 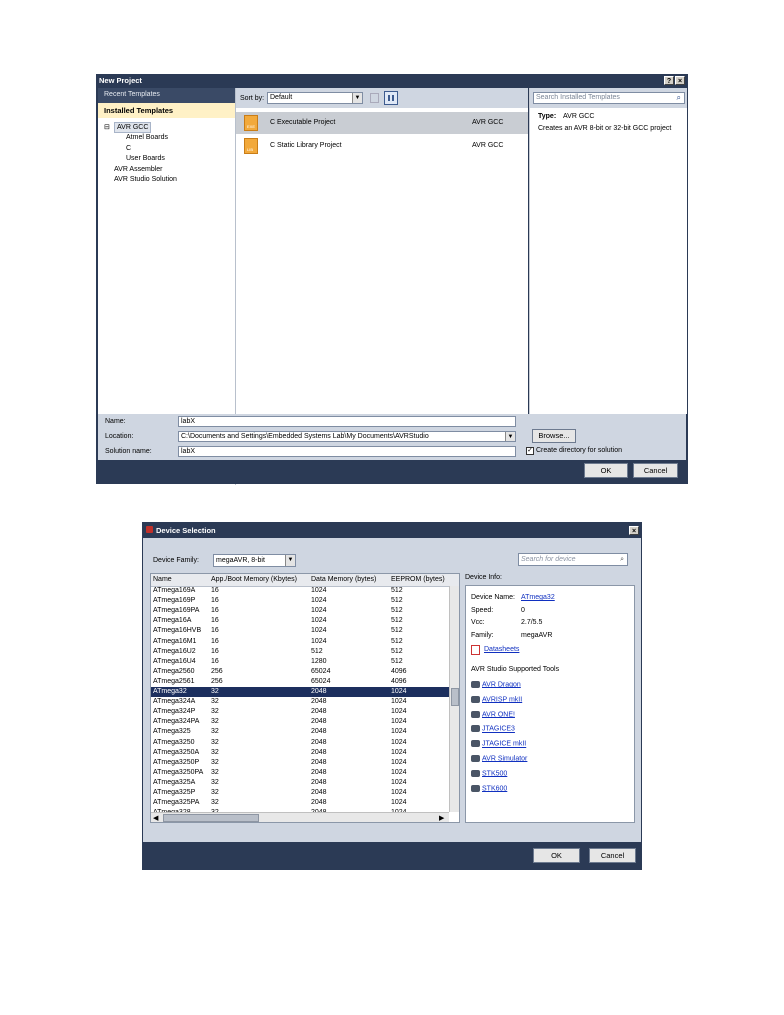 What do you see at coordinates (391, 98) in the screenshot?
I see `details-view-icon` at bounding box center [391, 98].